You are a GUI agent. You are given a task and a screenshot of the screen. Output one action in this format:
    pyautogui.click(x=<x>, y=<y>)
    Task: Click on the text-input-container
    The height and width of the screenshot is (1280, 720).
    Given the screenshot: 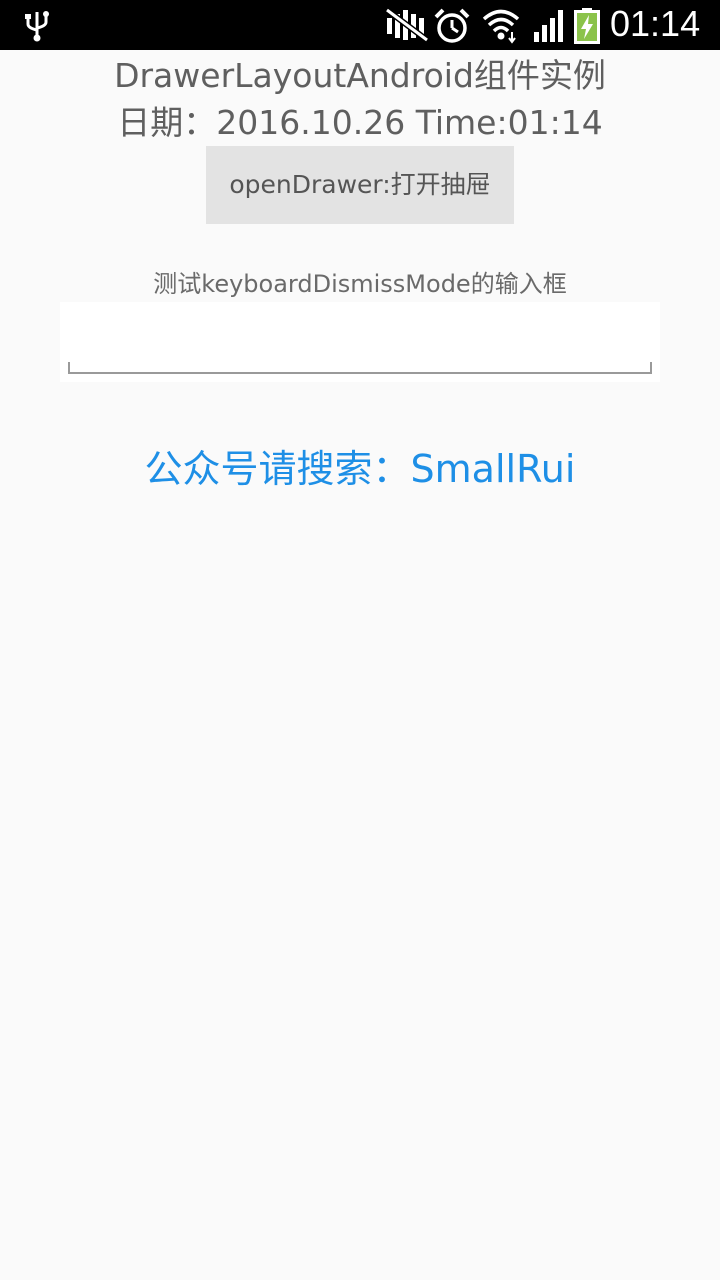 What is the action you would take?
    pyautogui.click(x=360, y=342)
    